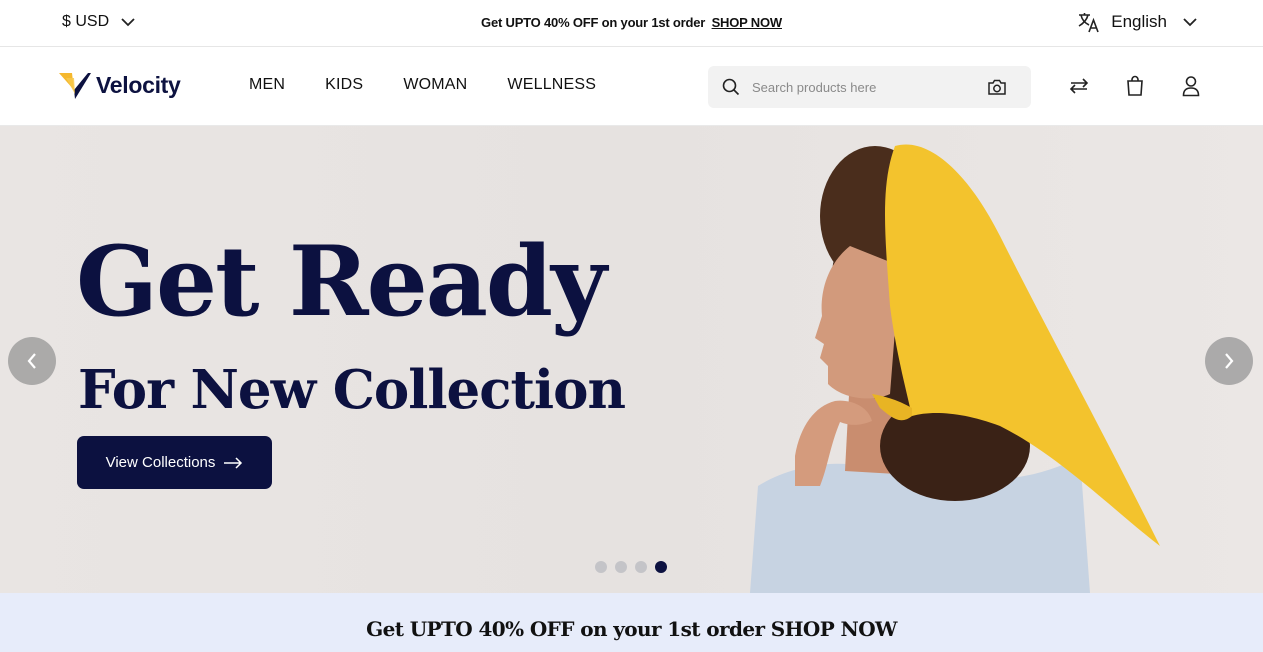 This screenshot has height=652, width=1263. What do you see at coordinates (1079, 86) in the screenshot?
I see `compare-icon` at bounding box center [1079, 86].